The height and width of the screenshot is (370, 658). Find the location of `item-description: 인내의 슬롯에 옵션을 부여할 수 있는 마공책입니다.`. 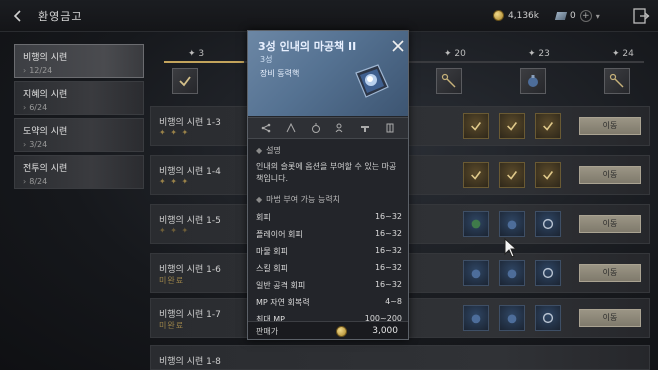

item-description: 인내의 슬롯에 옵션을 부여할 수 있는 마공책입니다. is located at coordinates (326, 172).